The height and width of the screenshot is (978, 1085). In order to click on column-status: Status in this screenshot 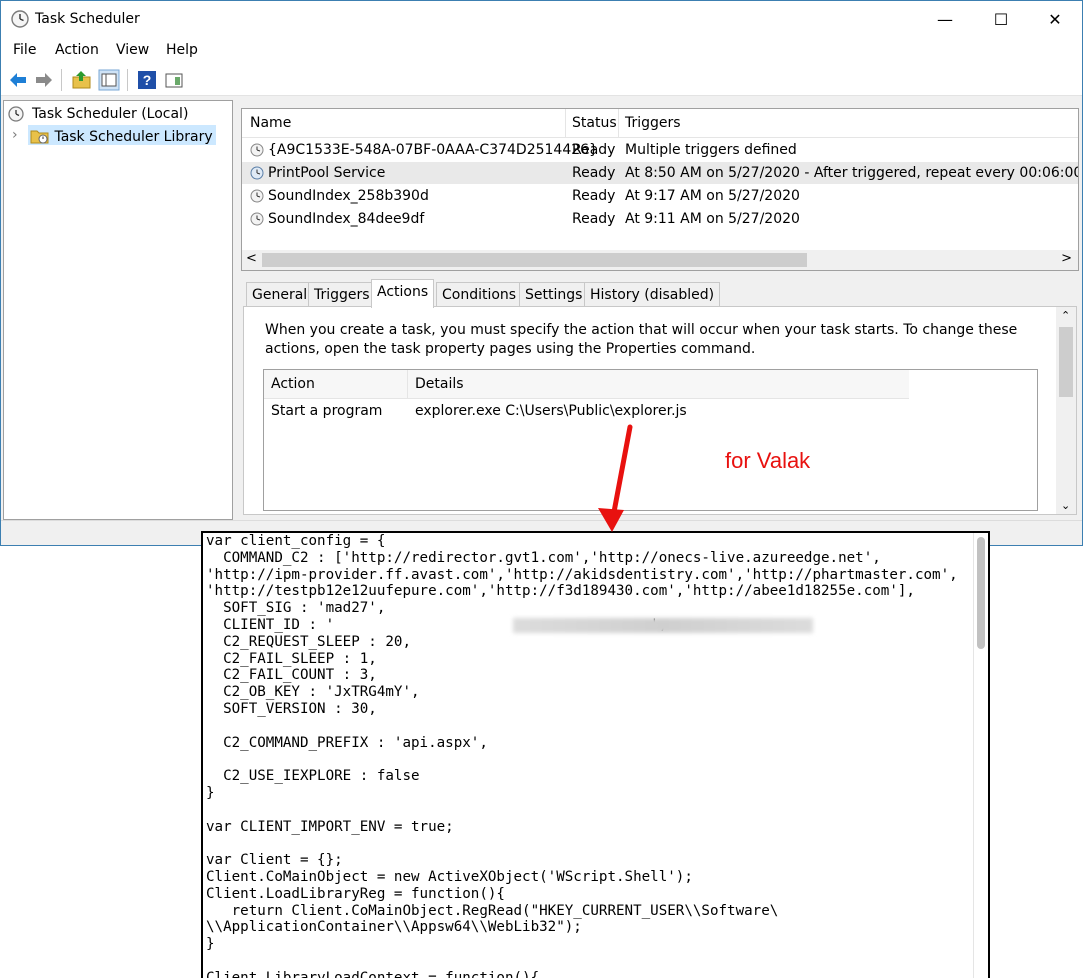, I will do `click(591, 123)`.